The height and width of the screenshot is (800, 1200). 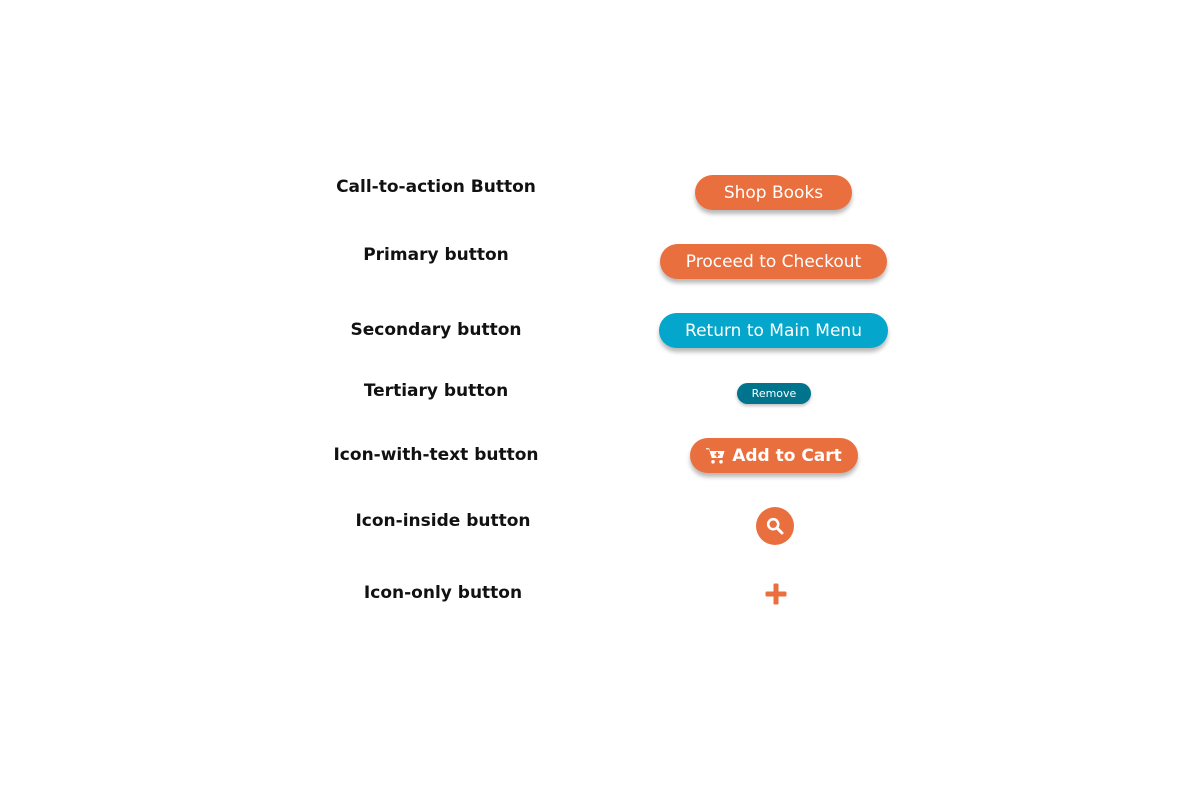 I want to click on proceed-to-checkout-button: Proceed to Checkout, so click(x=773, y=261).